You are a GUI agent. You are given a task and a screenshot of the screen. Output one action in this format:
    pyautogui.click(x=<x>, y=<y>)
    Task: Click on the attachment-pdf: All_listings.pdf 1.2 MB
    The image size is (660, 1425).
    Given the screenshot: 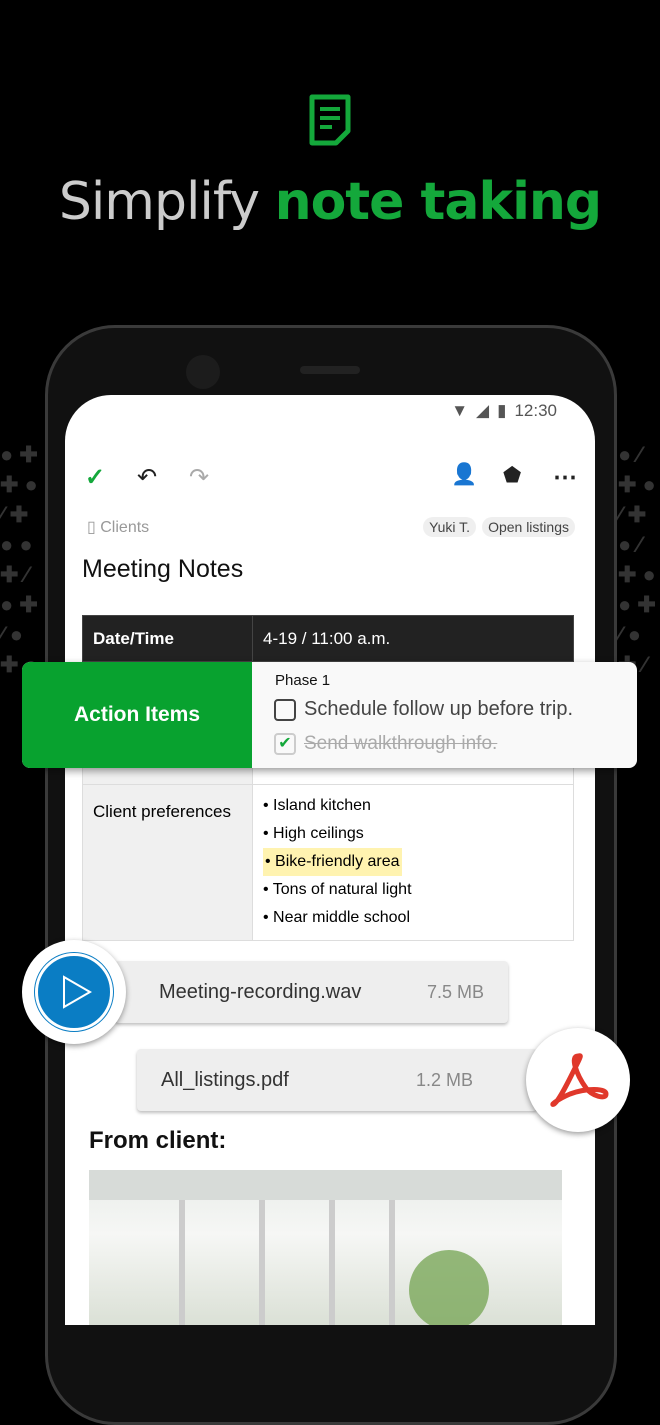 What is the action you would take?
    pyautogui.click(x=337, y=1080)
    